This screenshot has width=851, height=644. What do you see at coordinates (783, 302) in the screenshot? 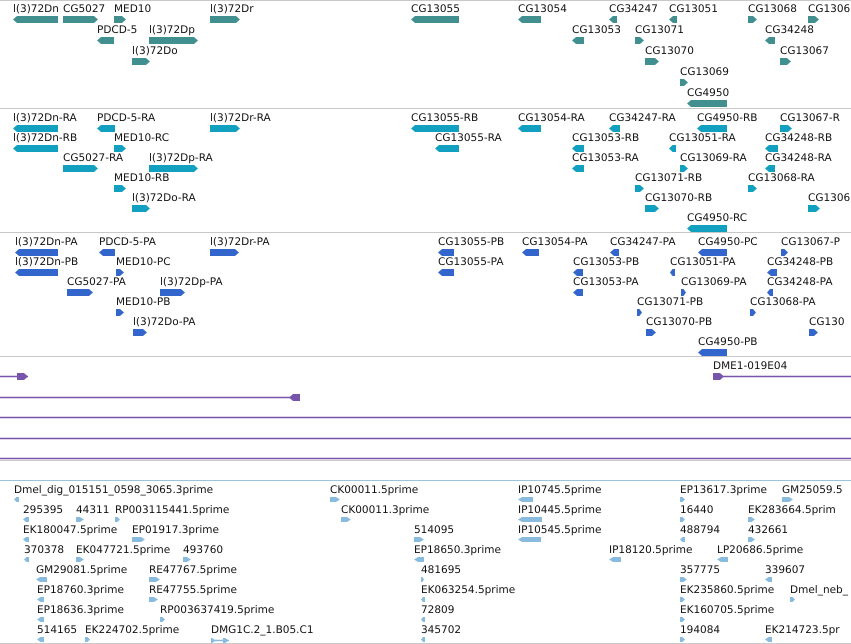
I see `feature-label: CG13068-PA` at bounding box center [783, 302].